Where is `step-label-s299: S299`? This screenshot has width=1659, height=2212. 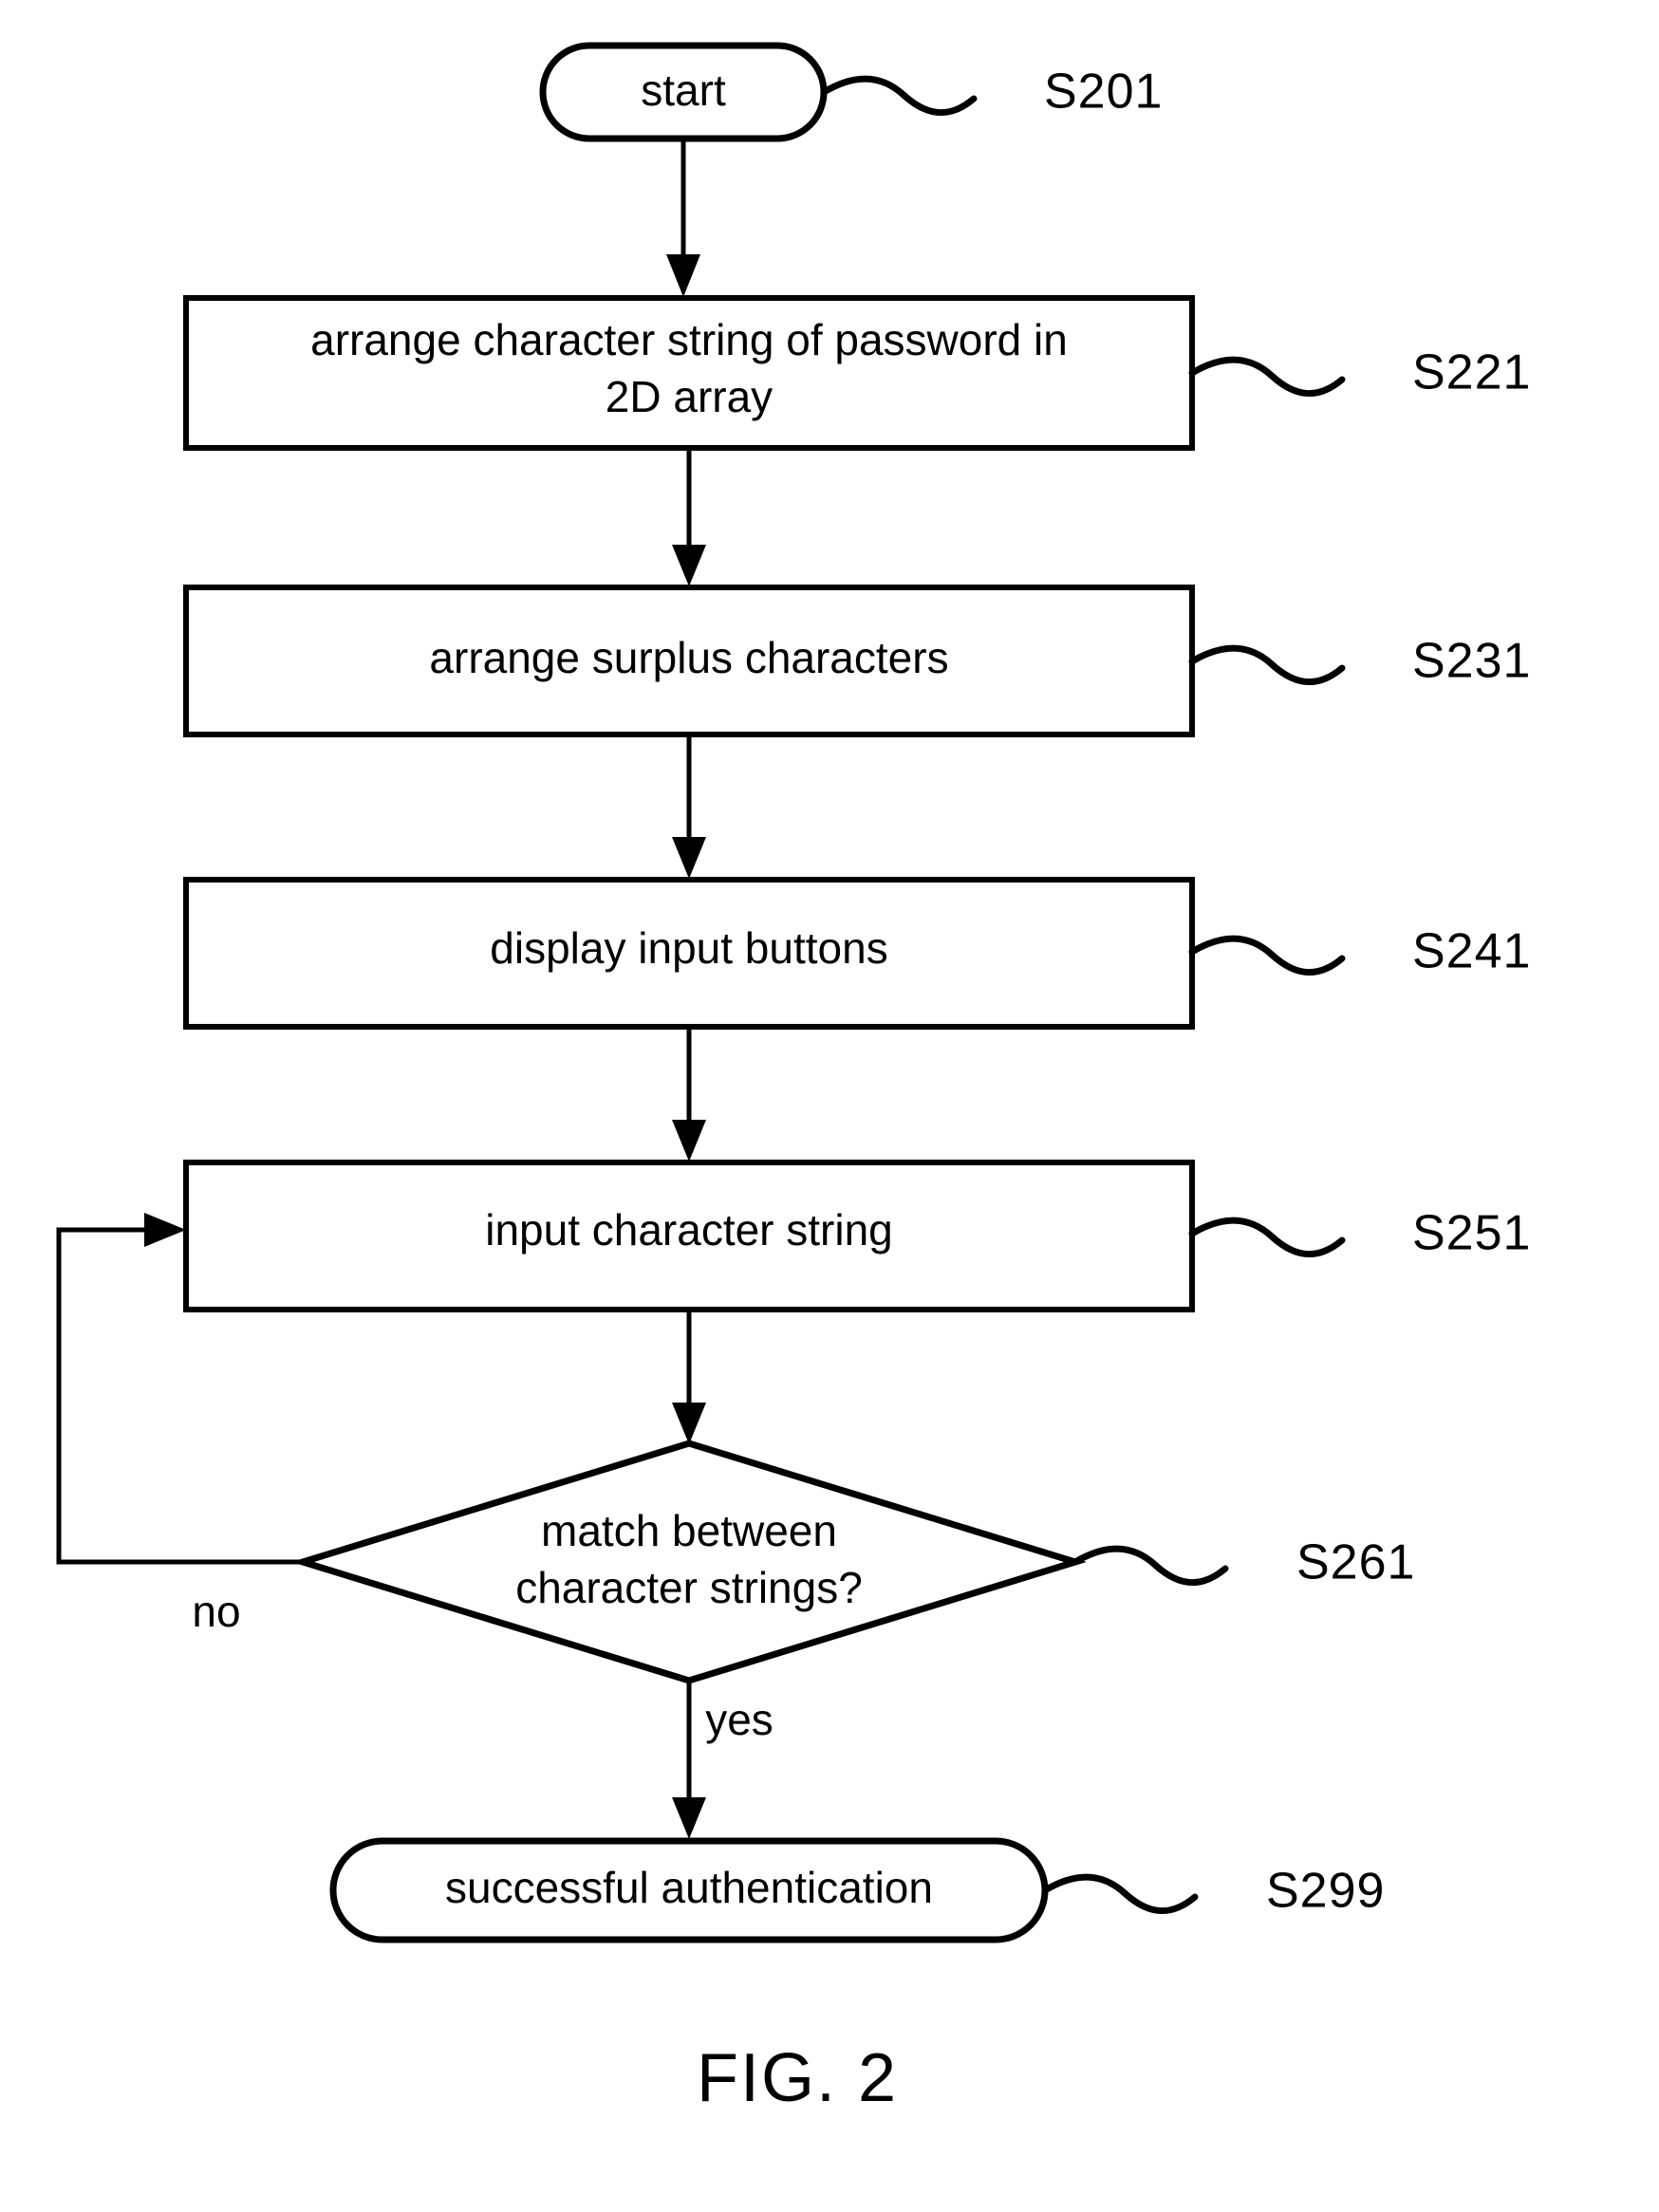
step-label-s299: S299 is located at coordinates (1325, 1892).